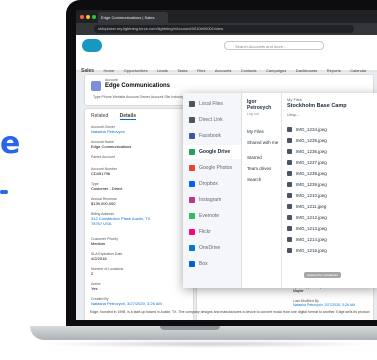  What do you see at coordinates (4, 192) in the screenshot?
I see `headline-accent-dash` at bounding box center [4, 192].